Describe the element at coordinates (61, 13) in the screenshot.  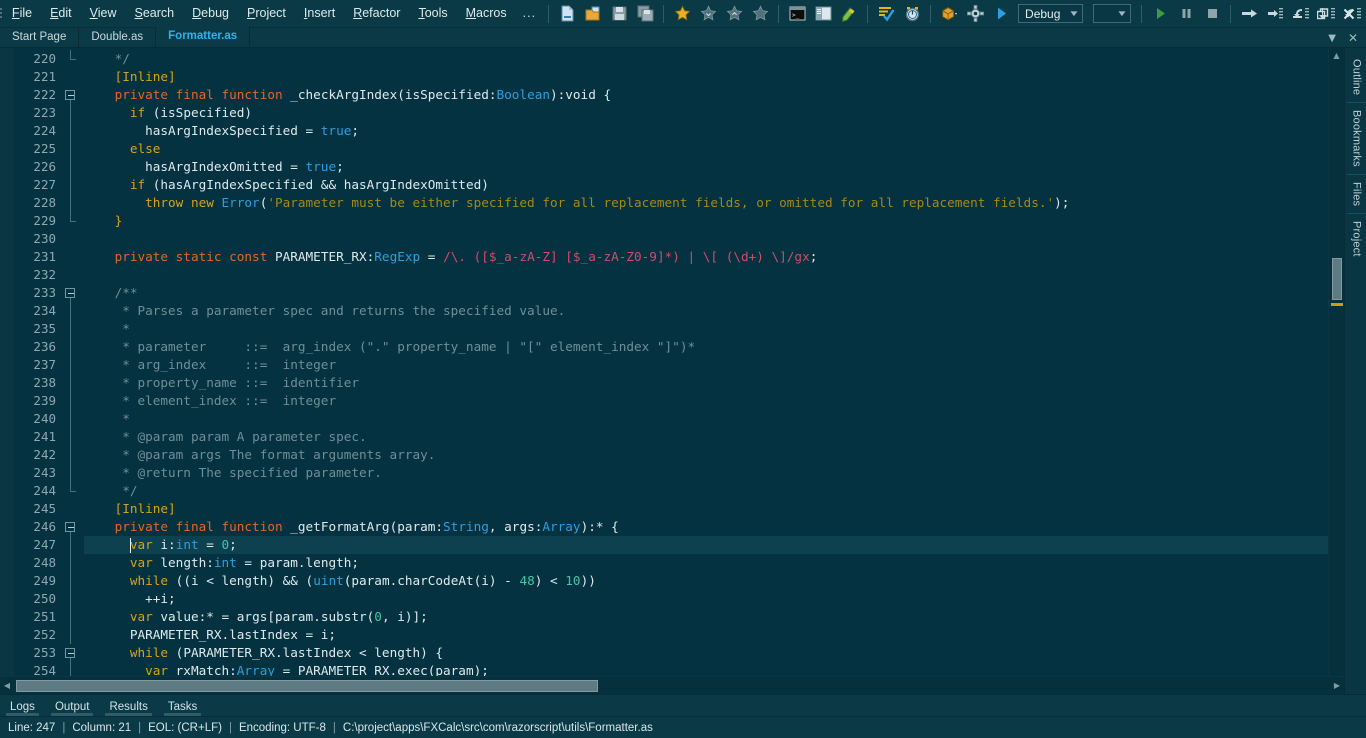
I see `menu-item-edit: Edit` at that location.